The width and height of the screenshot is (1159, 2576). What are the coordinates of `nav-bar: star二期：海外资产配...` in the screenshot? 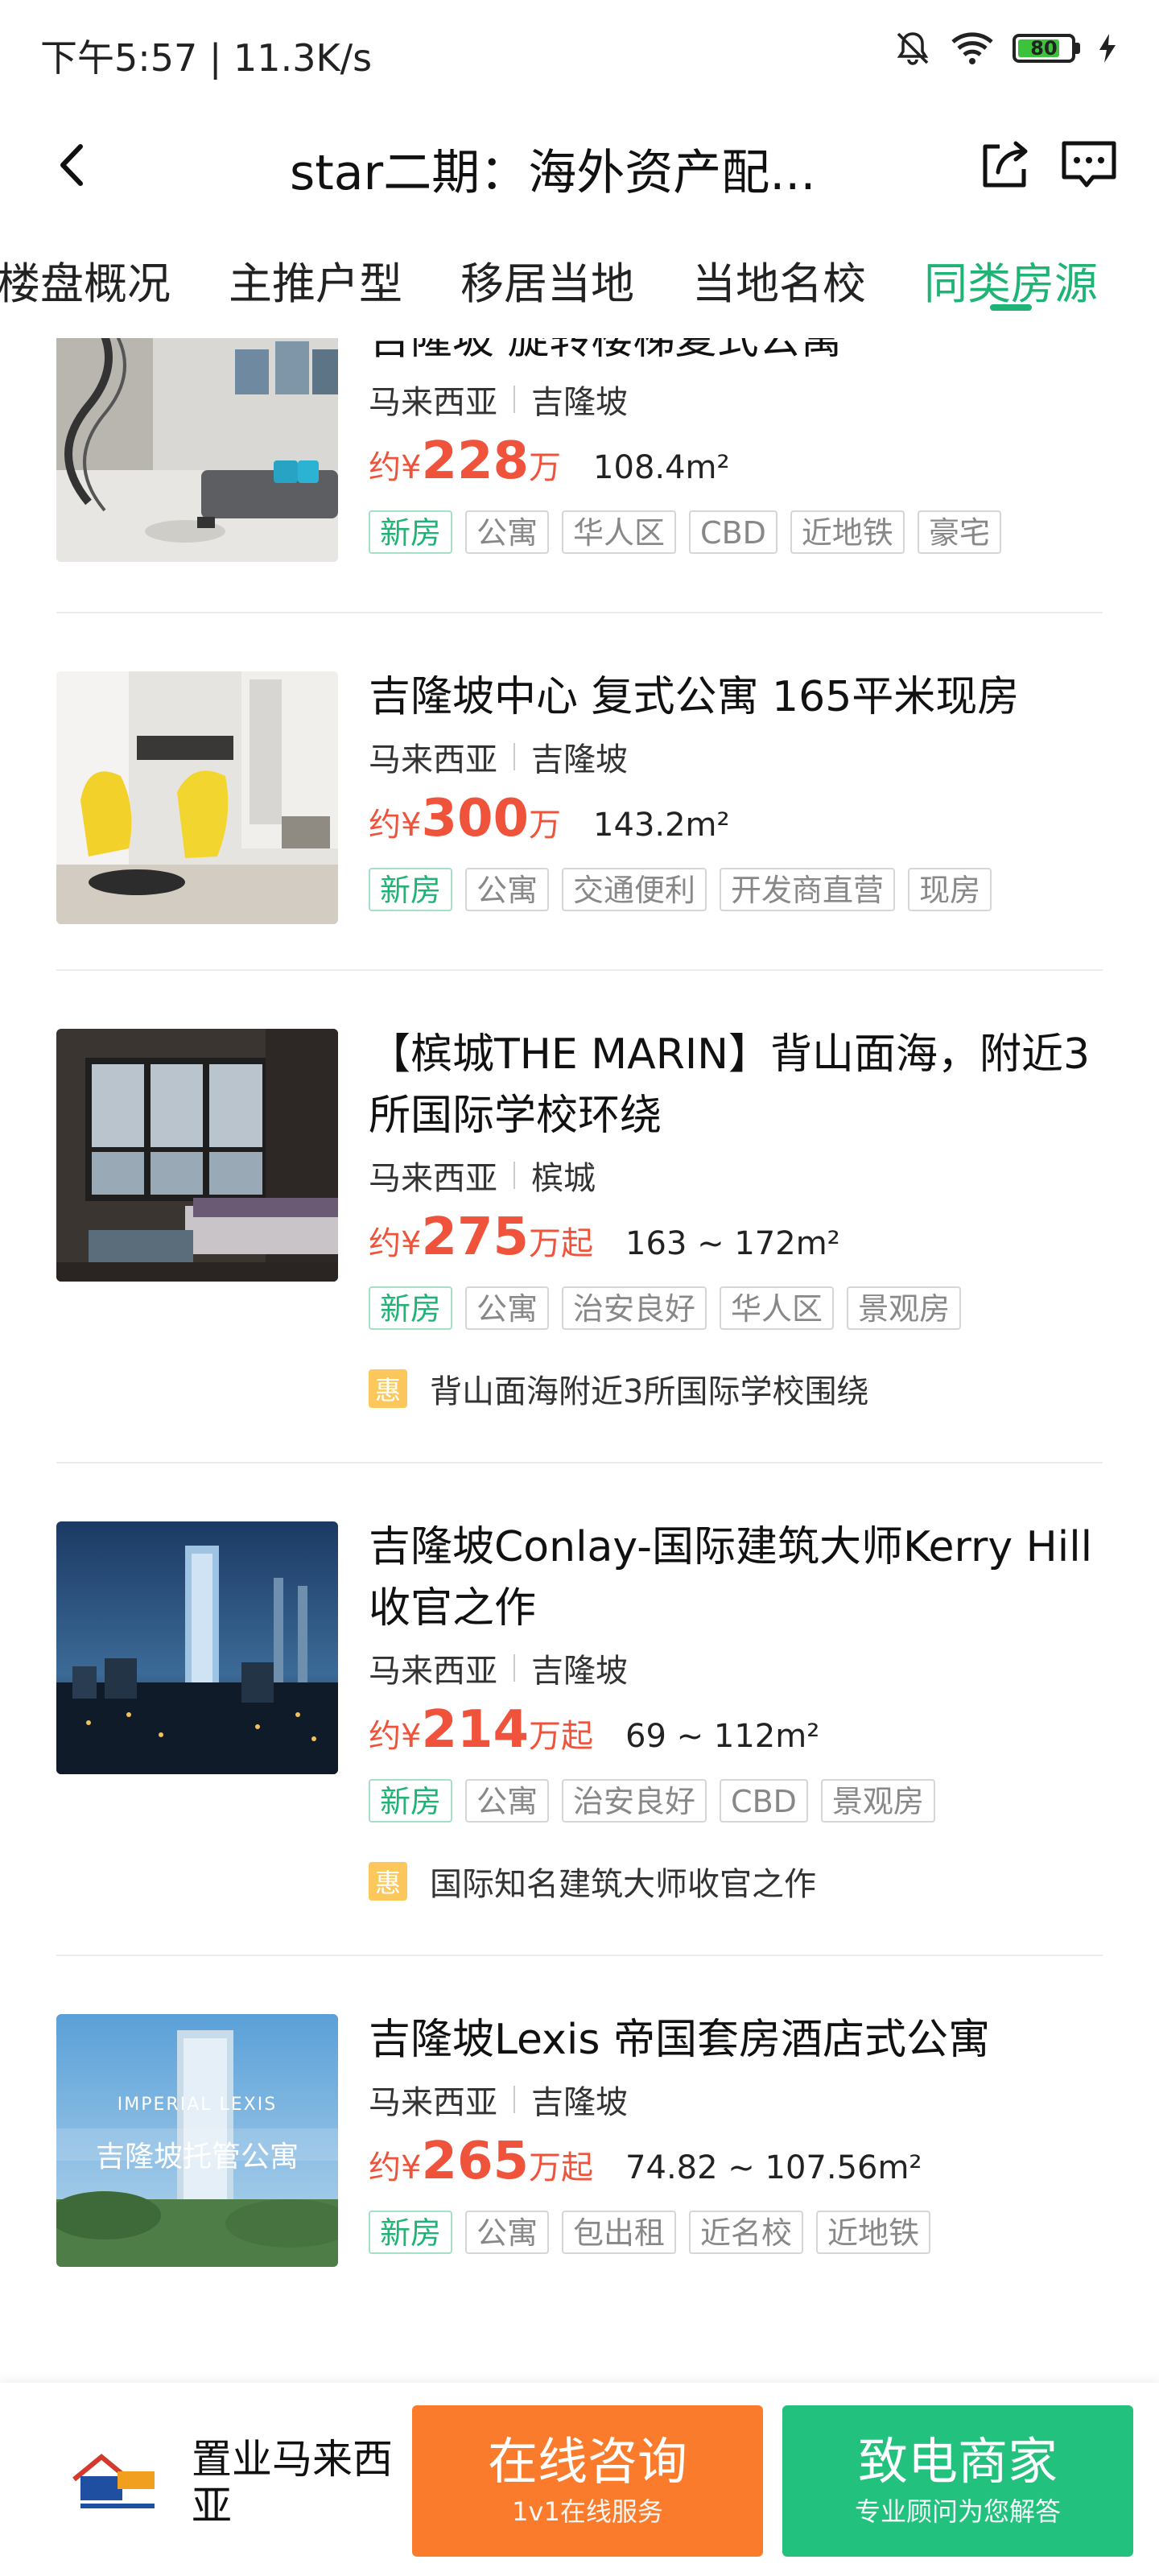 It's located at (579, 165).